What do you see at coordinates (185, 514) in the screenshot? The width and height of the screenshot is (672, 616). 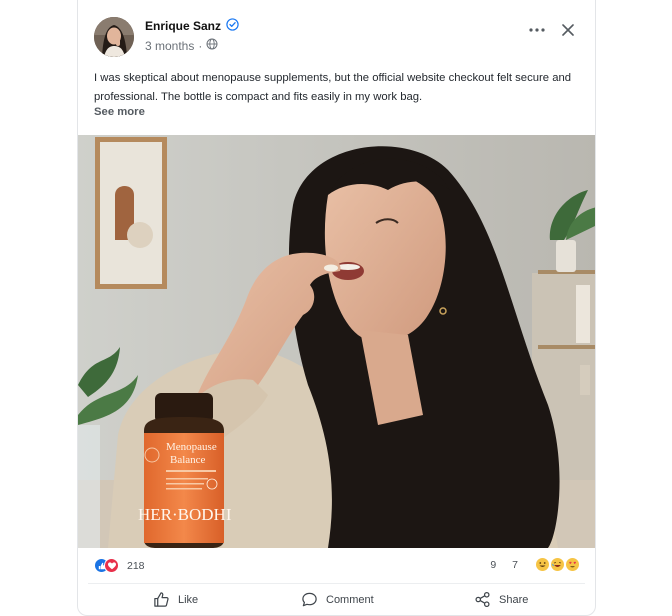 I see `bottle-brand: HER·BODHI` at bounding box center [185, 514].